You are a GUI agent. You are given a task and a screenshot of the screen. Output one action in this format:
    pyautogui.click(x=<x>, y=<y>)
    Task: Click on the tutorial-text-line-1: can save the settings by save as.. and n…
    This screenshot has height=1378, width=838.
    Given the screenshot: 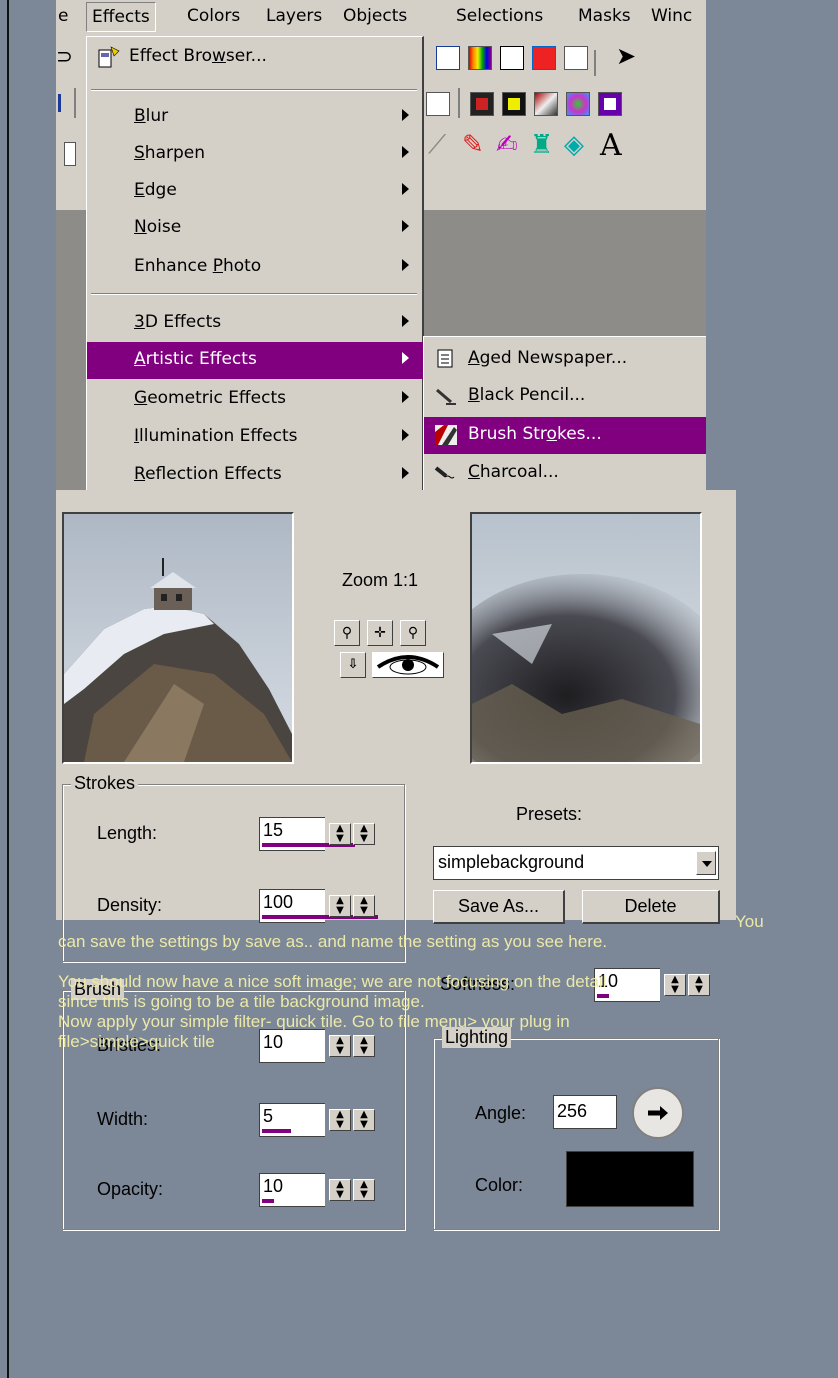 What is the action you would take?
    pyautogui.click(x=333, y=941)
    